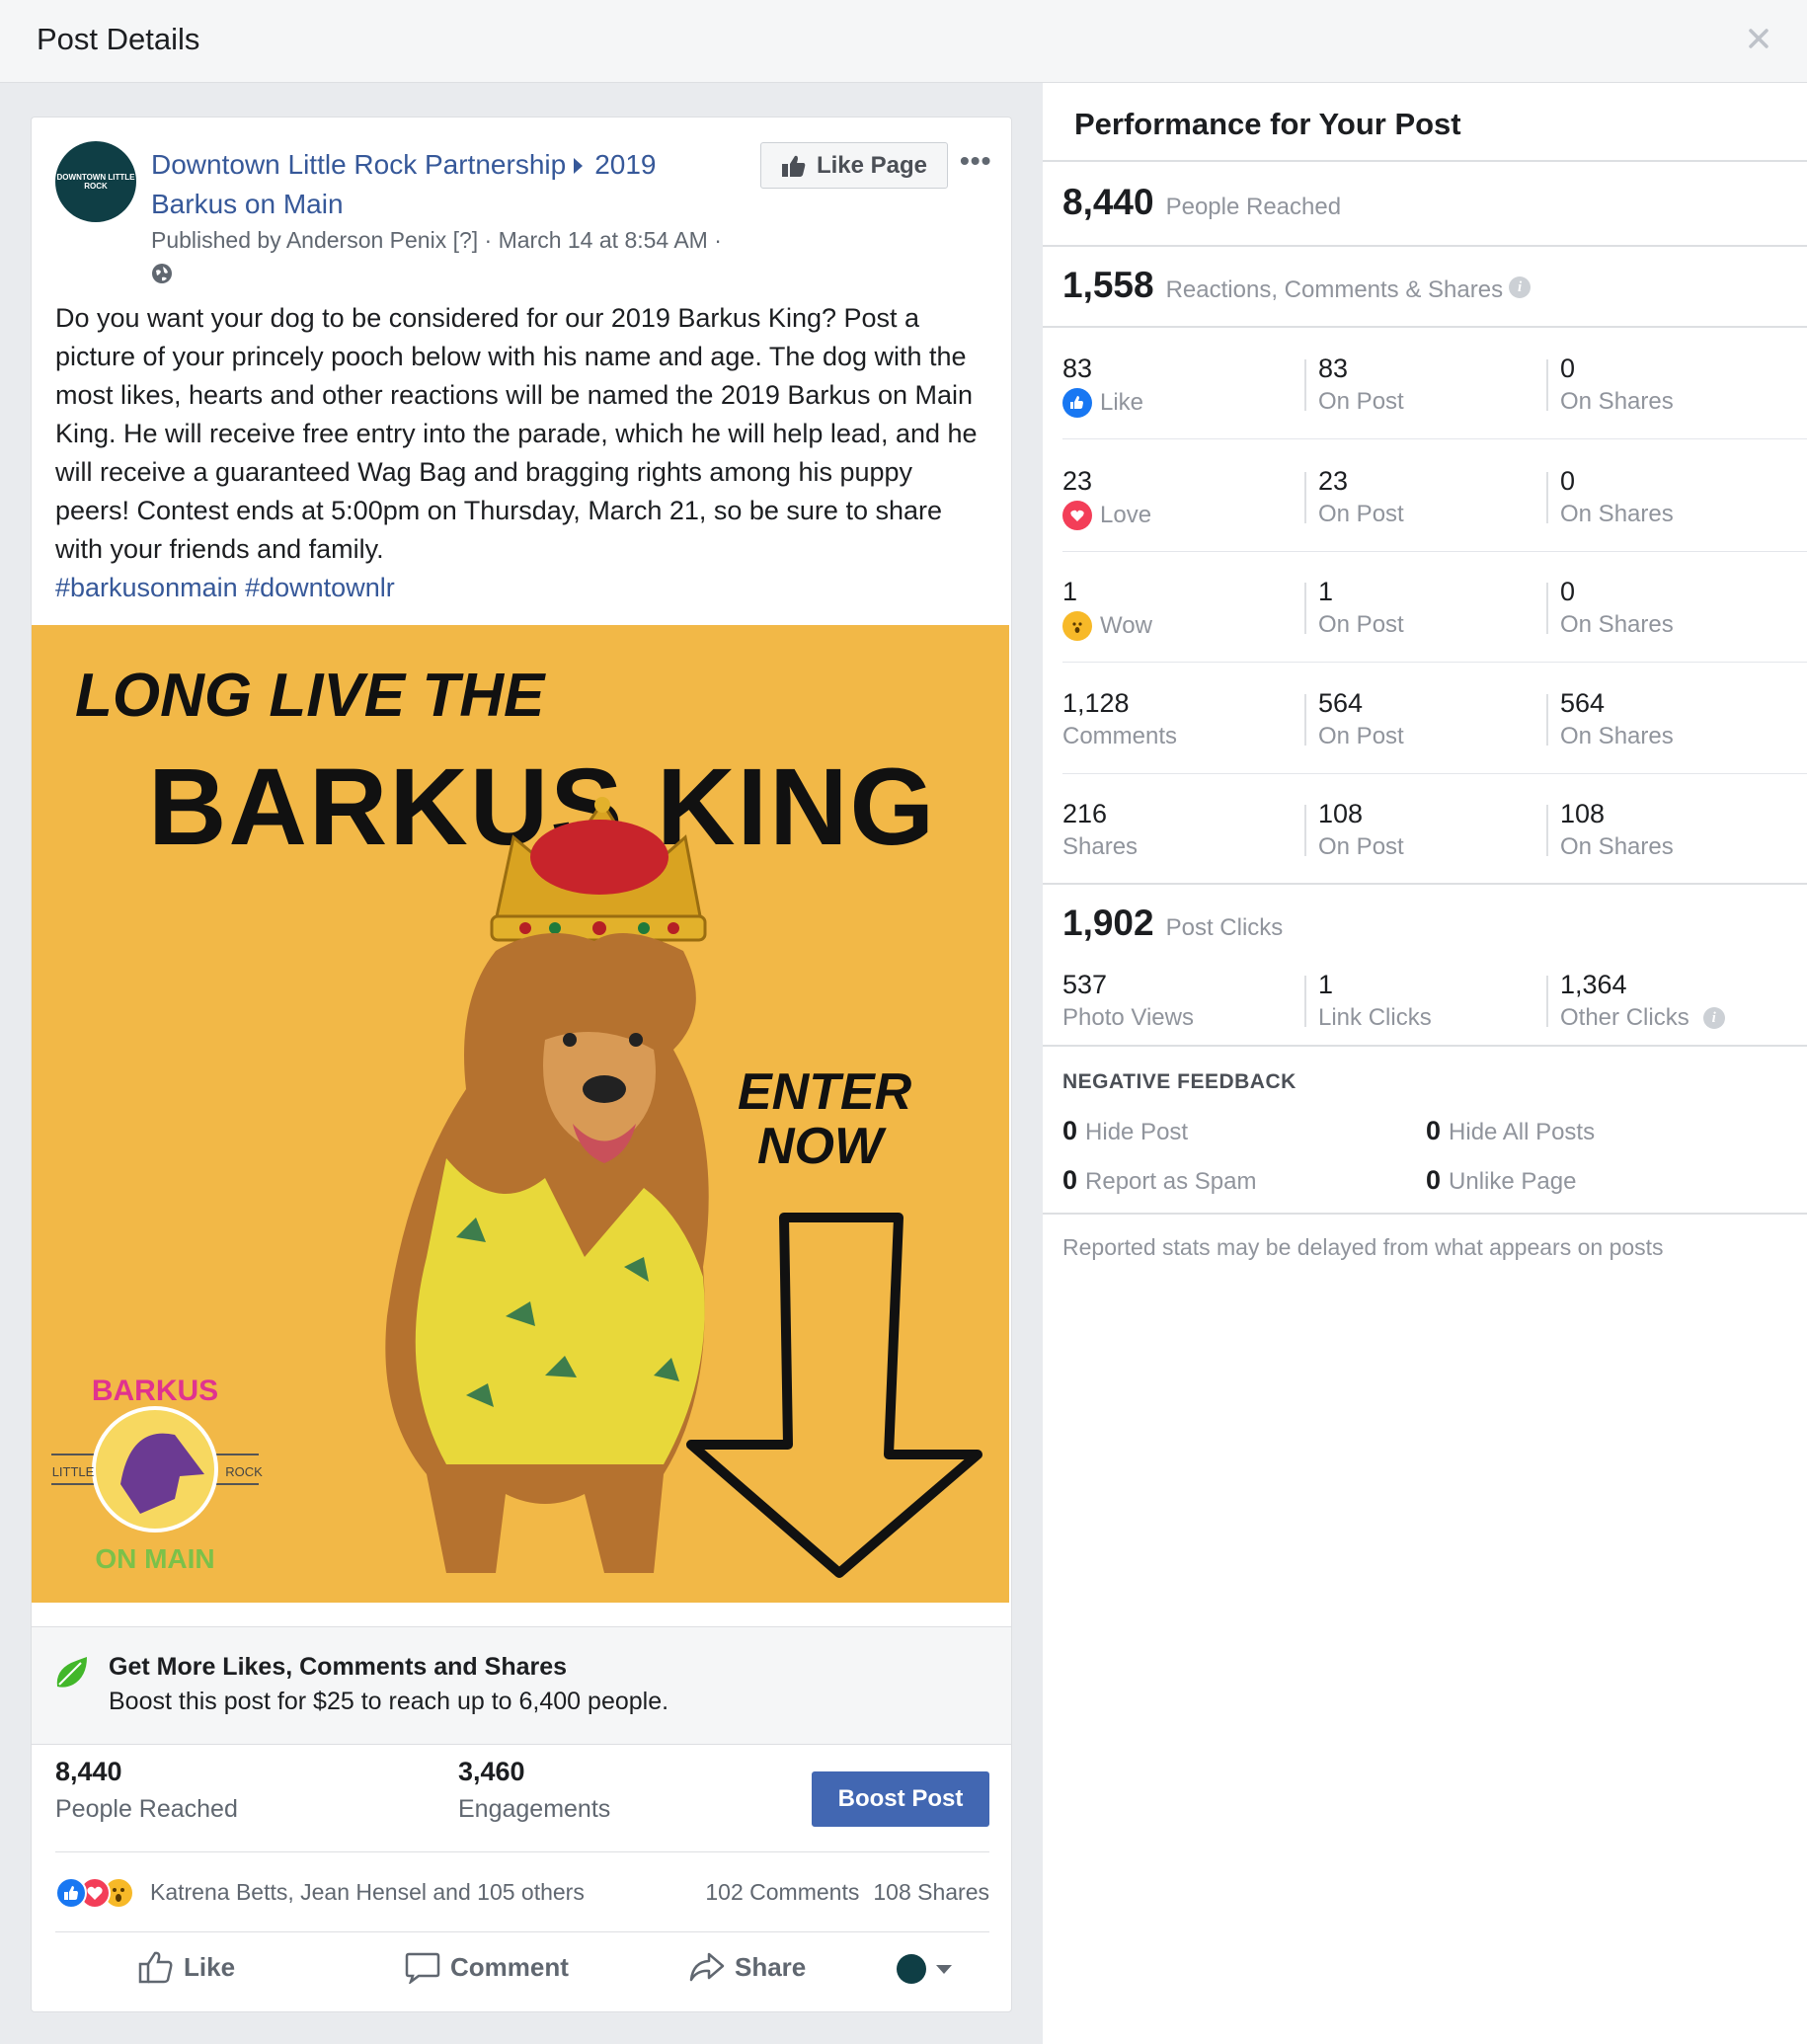 Image resolution: width=1807 pixels, height=2044 pixels. What do you see at coordinates (1070, 591) in the screenshot?
I see `wow-total: 1` at bounding box center [1070, 591].